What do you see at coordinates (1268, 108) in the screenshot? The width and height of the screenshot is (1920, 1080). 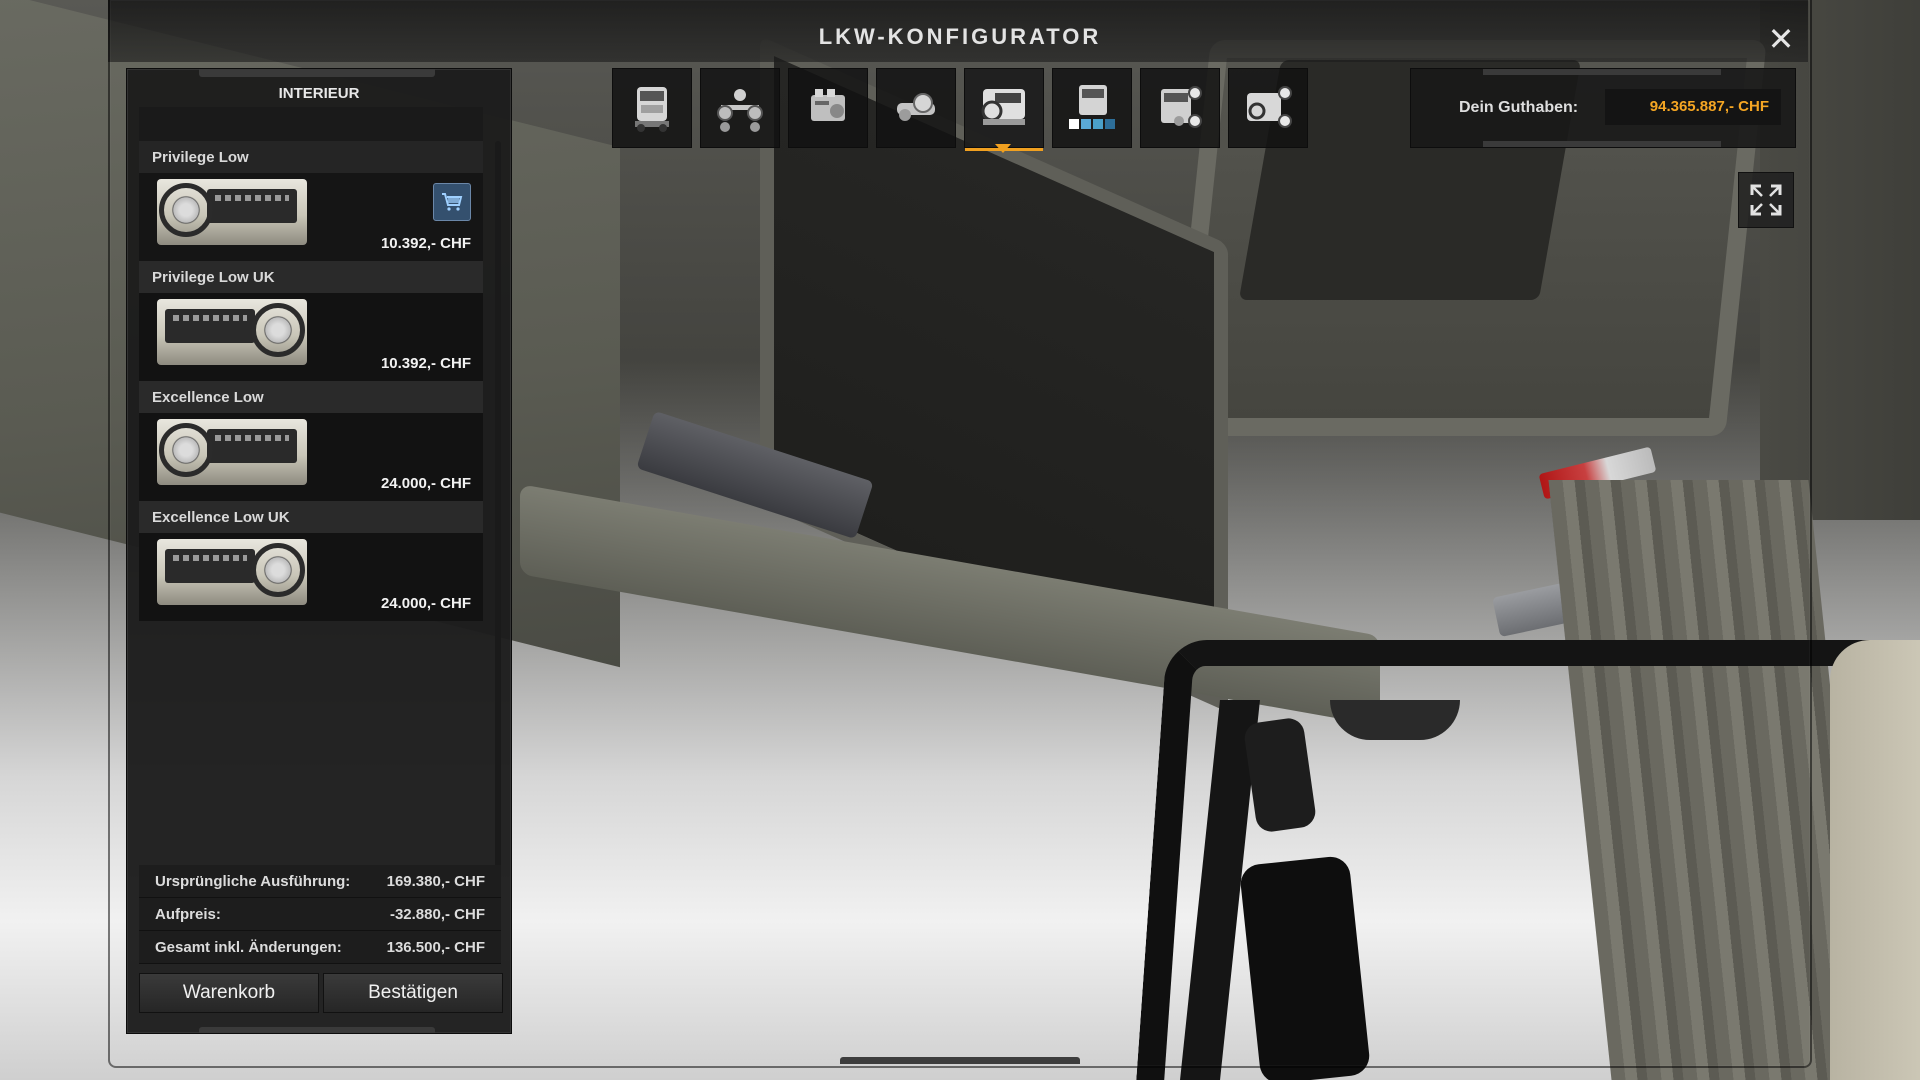 I see `interior-accessories-icon` at bounding box center [1268, 108].